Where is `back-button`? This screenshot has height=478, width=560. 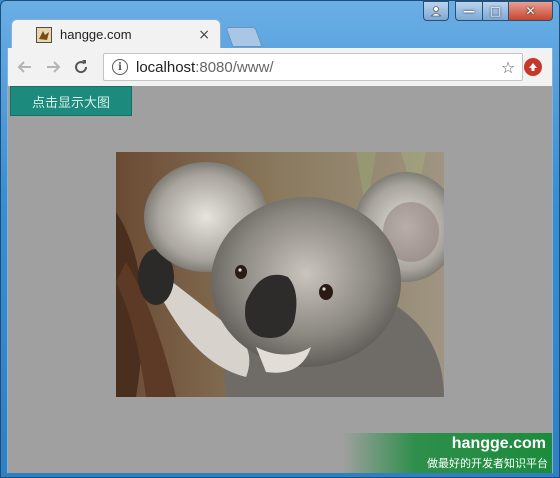 back-button is located at coordinates (25, 67).